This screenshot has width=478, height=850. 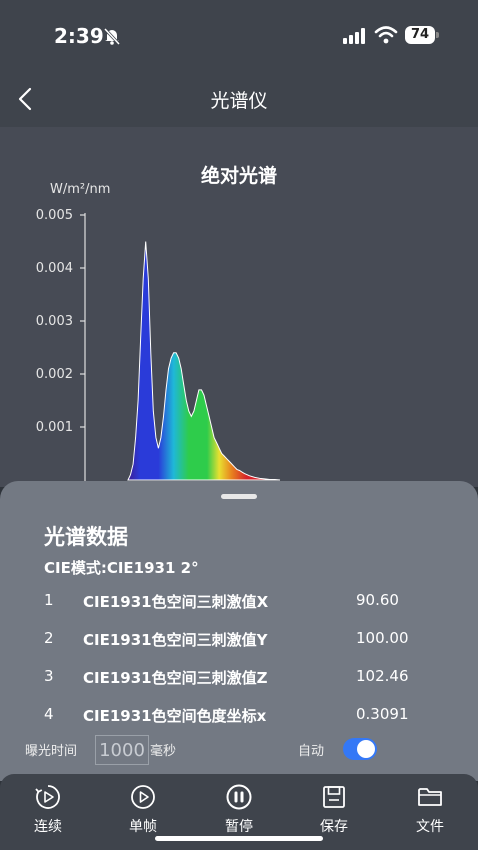 What do you see at coordinates (143, 797) in the screenshot?
I see `play-icon` at bounding box center [143, 797].